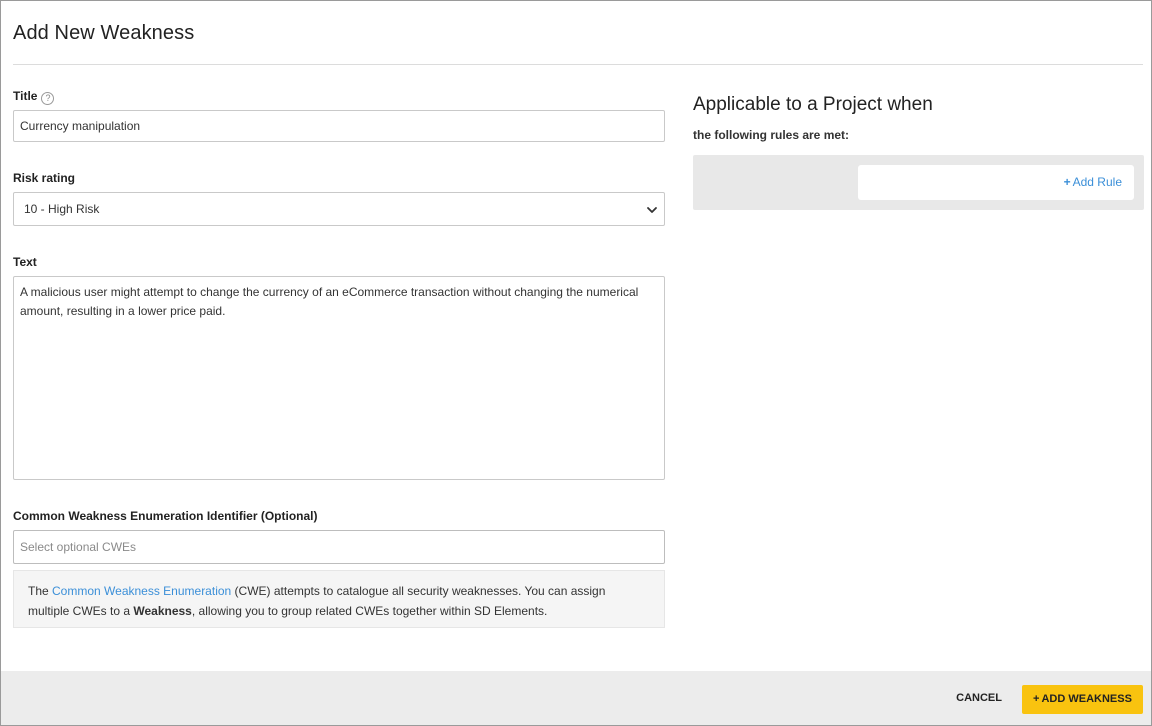  Describe the element at coordinates (339, 547) in the screenshot. I see `cwe-select-input: Select optional CWEs` at that location.